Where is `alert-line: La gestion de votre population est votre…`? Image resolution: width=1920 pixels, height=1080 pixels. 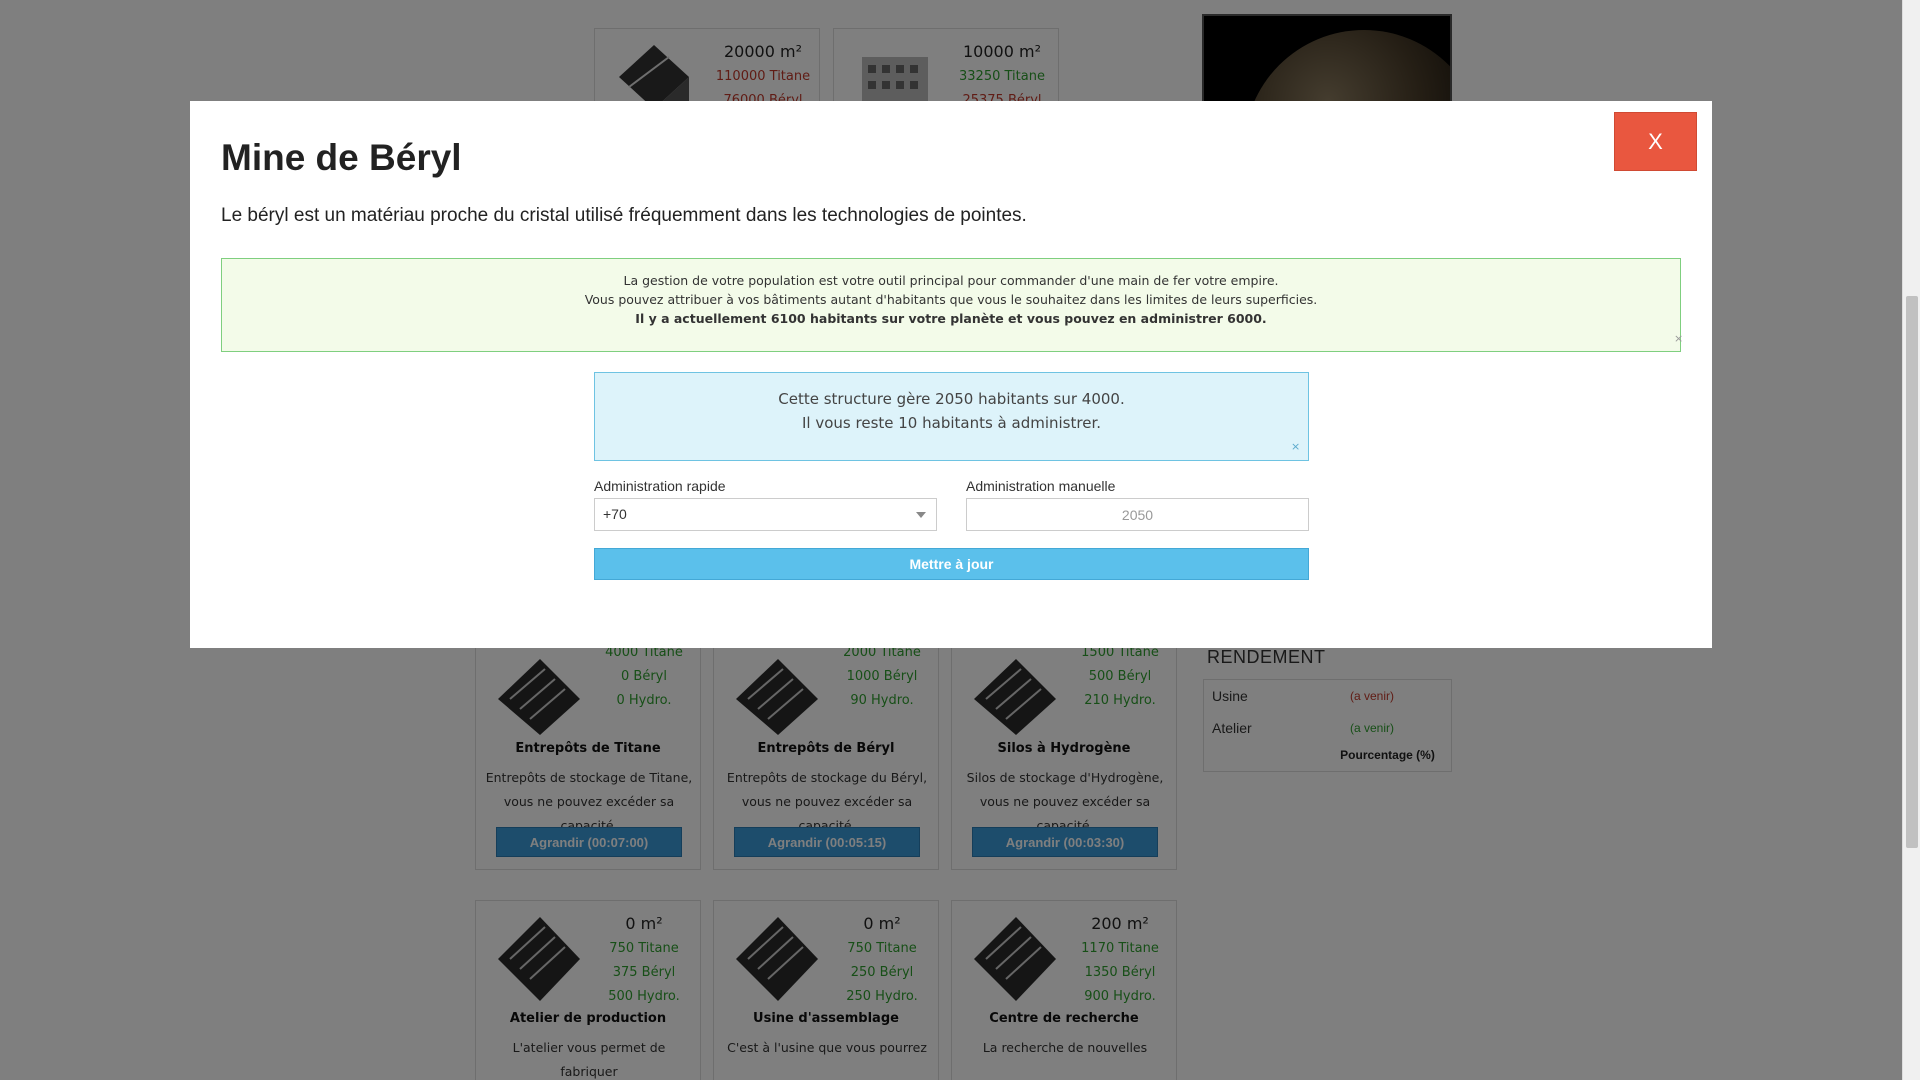 alert-line: La gestion de votre population est votre… is located at coordinates (951, 280).